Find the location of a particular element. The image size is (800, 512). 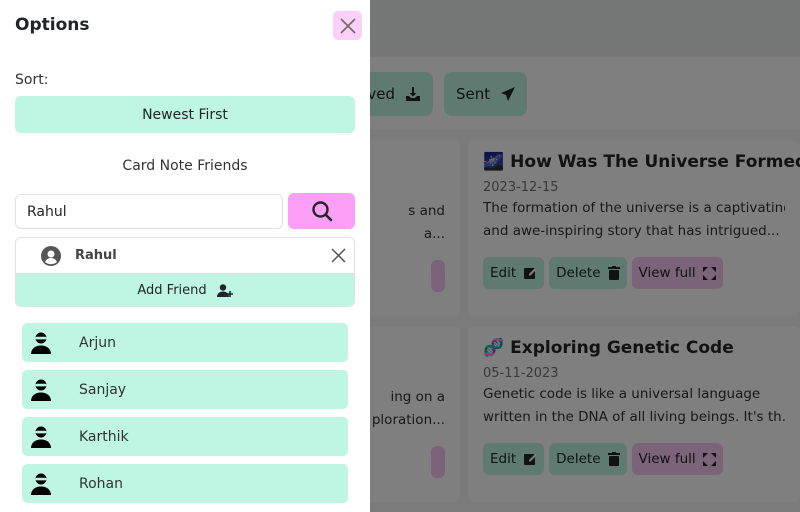

friend-list: Arjun Sanjay Karthik Rohan is located at coordinates (185, 417).